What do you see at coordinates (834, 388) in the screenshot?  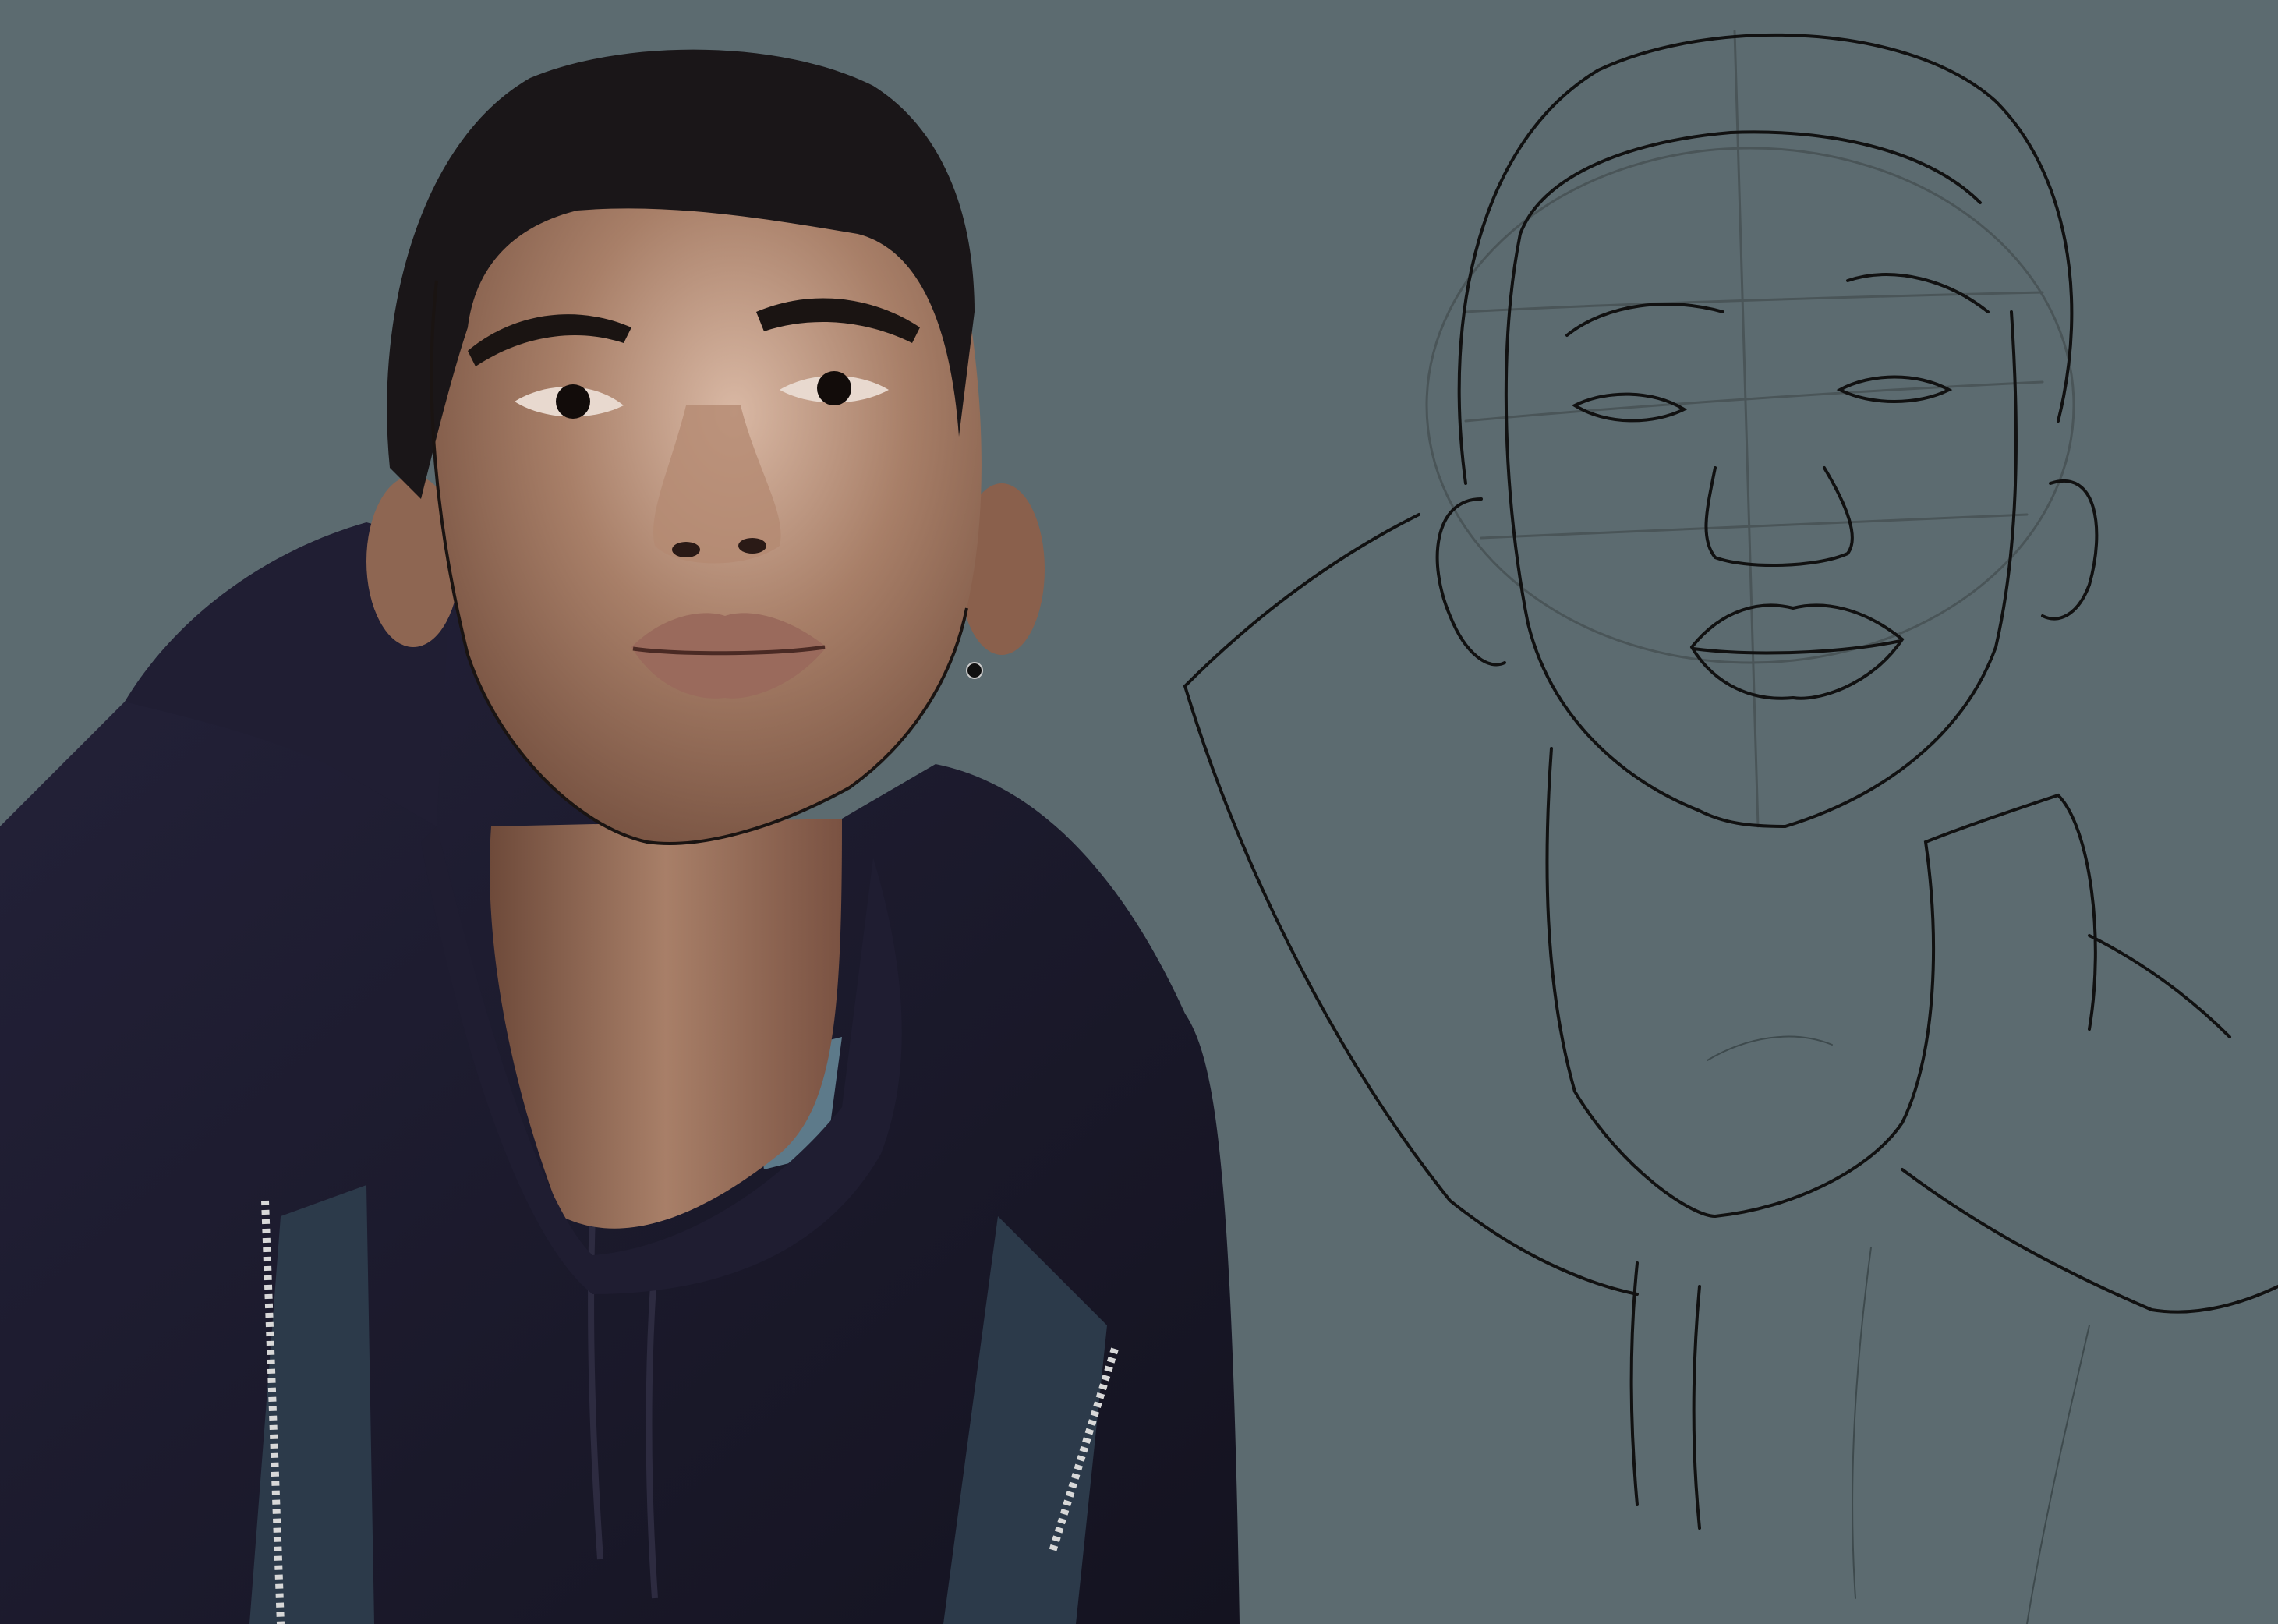 I see `pupil-right` at bounding box center [834, 388].